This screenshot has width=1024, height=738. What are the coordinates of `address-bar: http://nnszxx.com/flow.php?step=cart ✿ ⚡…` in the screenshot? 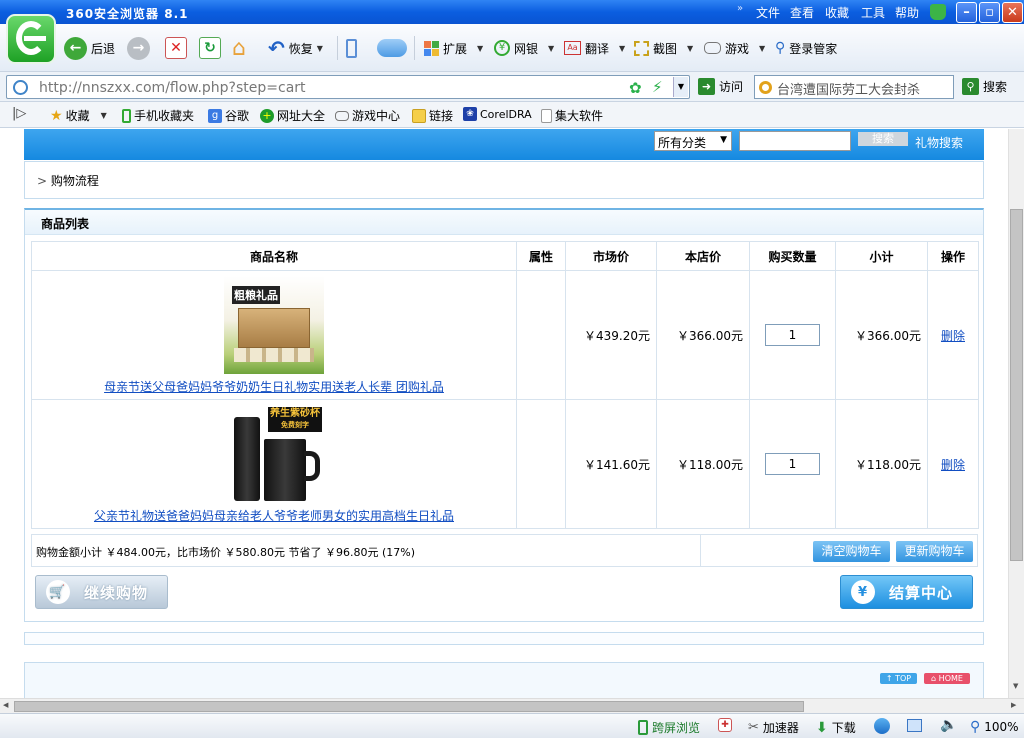 It's located at (512, 87).